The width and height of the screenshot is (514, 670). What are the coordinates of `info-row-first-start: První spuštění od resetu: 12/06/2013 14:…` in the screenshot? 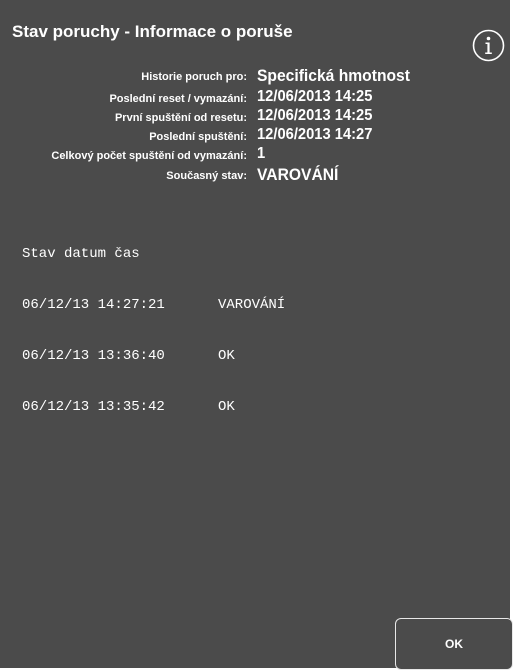 It's located at (255, 116).